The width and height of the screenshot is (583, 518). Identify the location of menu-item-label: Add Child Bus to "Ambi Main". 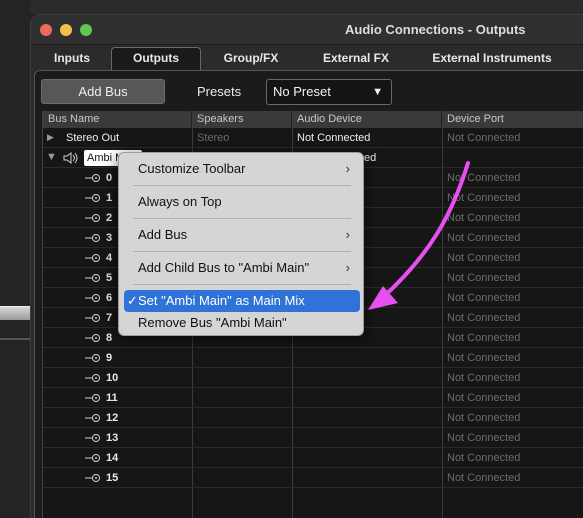
(224, 267).